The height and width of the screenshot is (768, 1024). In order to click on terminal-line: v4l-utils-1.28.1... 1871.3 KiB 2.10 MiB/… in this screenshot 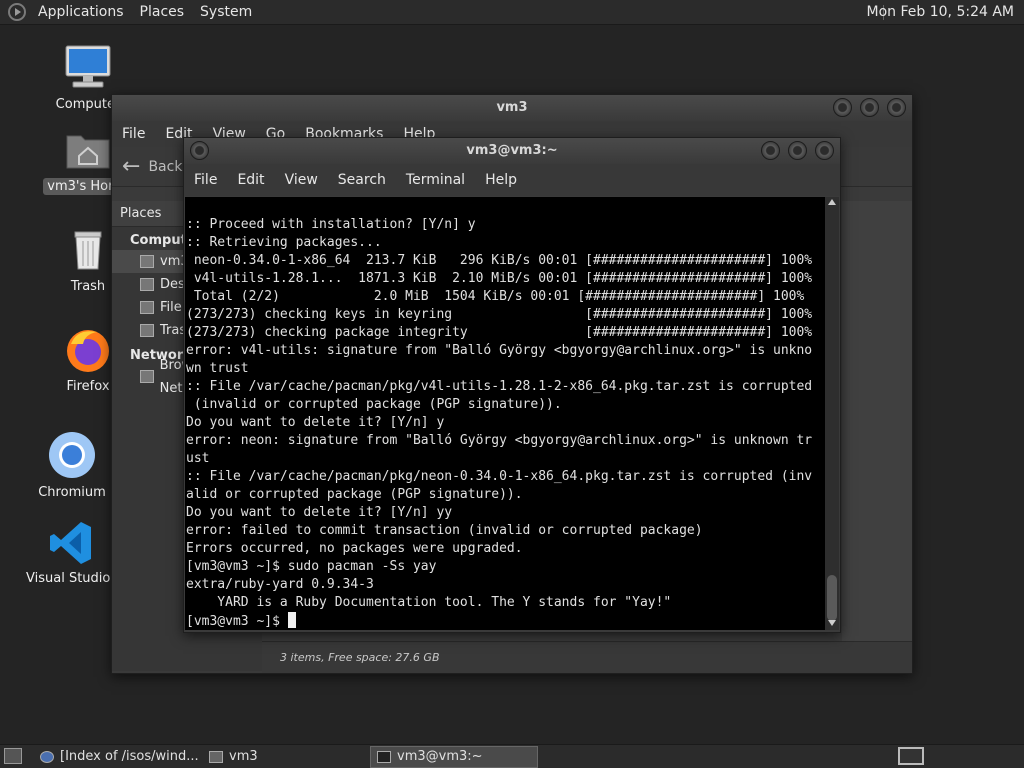, I will do `click(499, 278)`.